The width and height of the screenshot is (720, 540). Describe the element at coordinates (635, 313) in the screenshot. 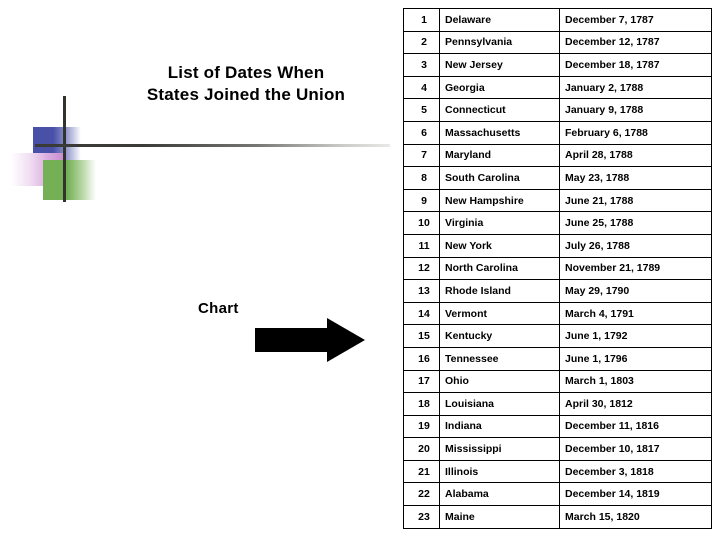

I see `cell-join-date: March 4, 1791` at that location.